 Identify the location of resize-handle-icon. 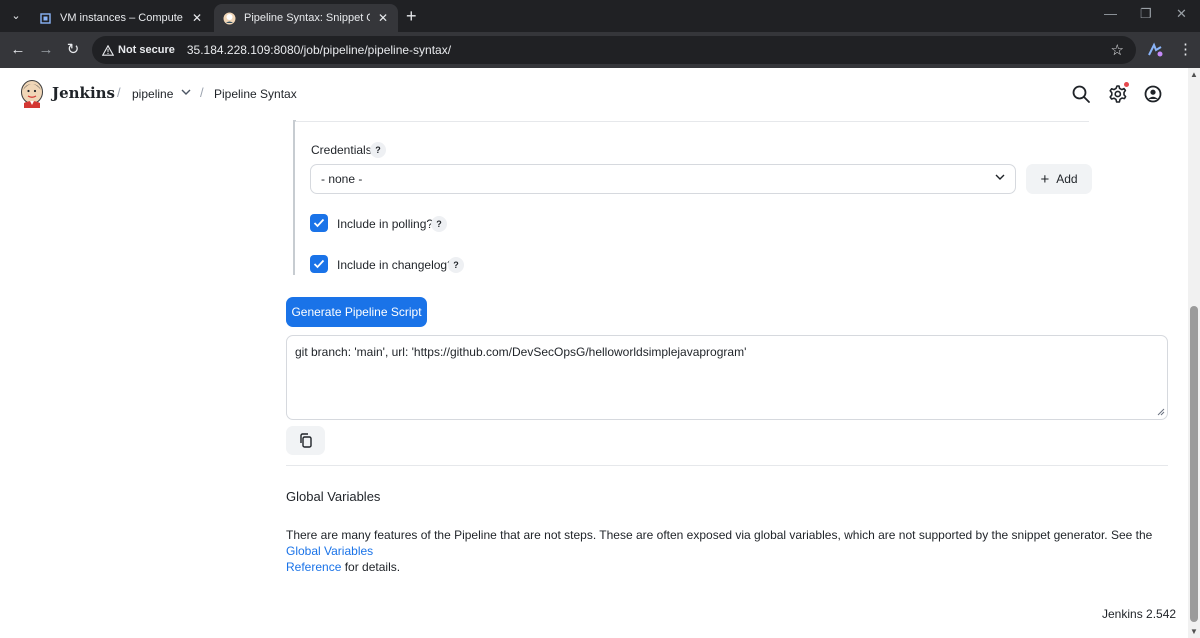
(1161, 413).